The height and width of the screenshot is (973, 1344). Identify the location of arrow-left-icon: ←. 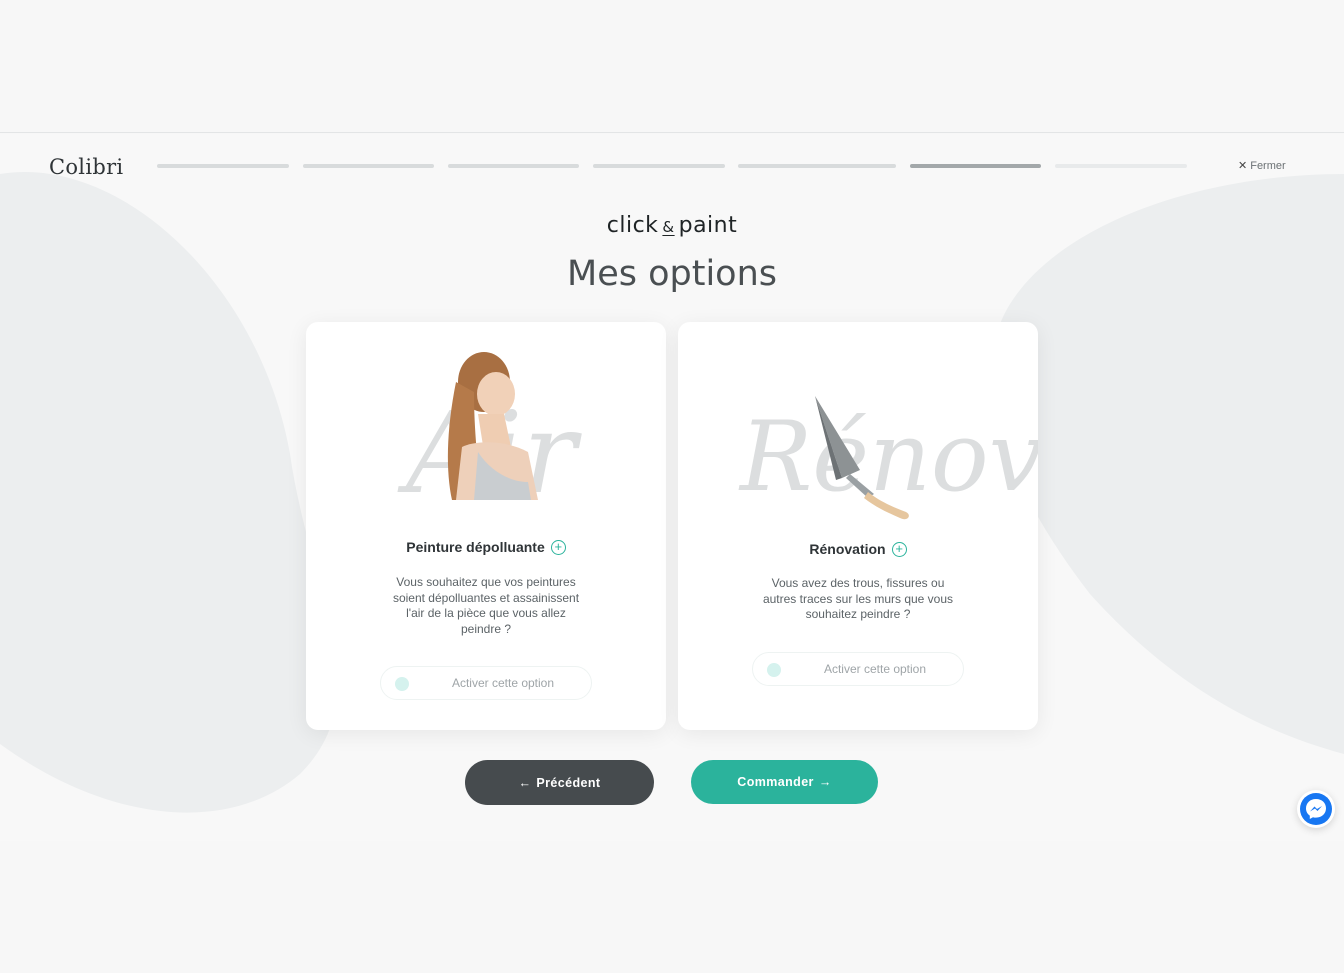
(525, 782).